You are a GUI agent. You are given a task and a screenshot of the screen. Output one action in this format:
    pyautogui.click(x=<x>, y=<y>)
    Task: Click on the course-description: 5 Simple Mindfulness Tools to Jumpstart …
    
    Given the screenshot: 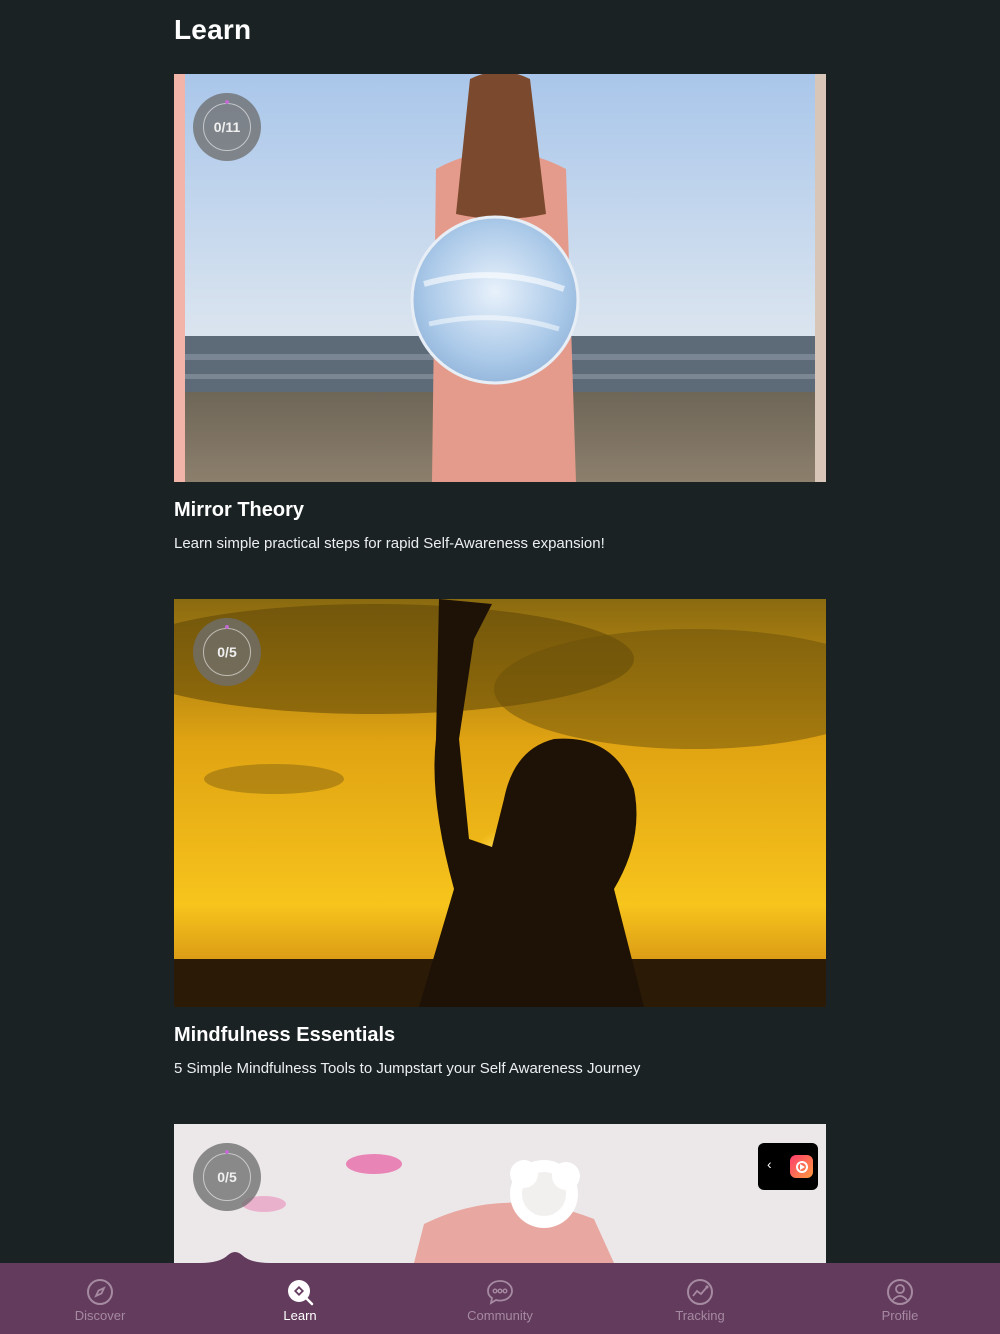 What is the action you would take?
    pyautogui.click(x=407, y=1068)
    